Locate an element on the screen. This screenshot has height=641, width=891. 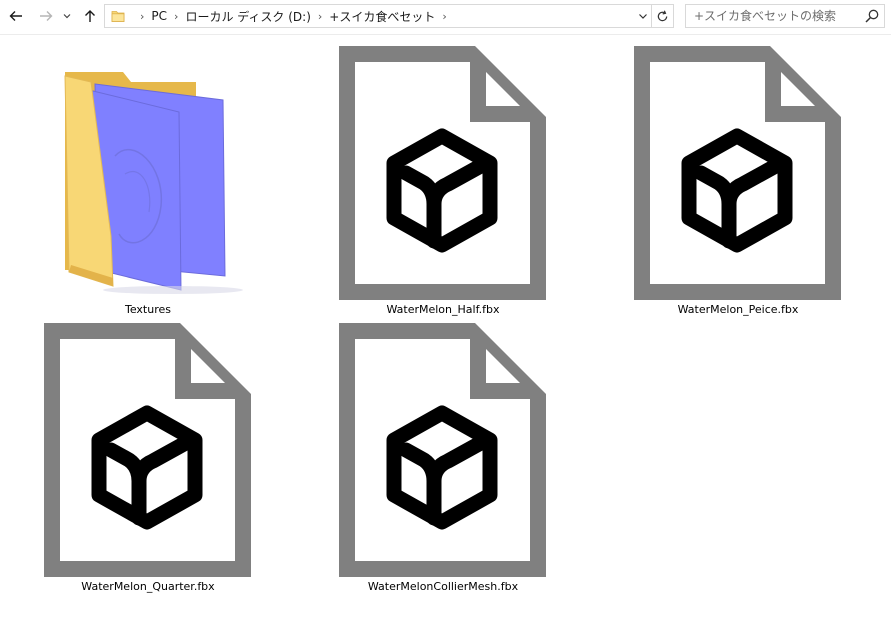
file-name-label: WaterMelon_Quarter.fbx is located at coordinates (148, 586).